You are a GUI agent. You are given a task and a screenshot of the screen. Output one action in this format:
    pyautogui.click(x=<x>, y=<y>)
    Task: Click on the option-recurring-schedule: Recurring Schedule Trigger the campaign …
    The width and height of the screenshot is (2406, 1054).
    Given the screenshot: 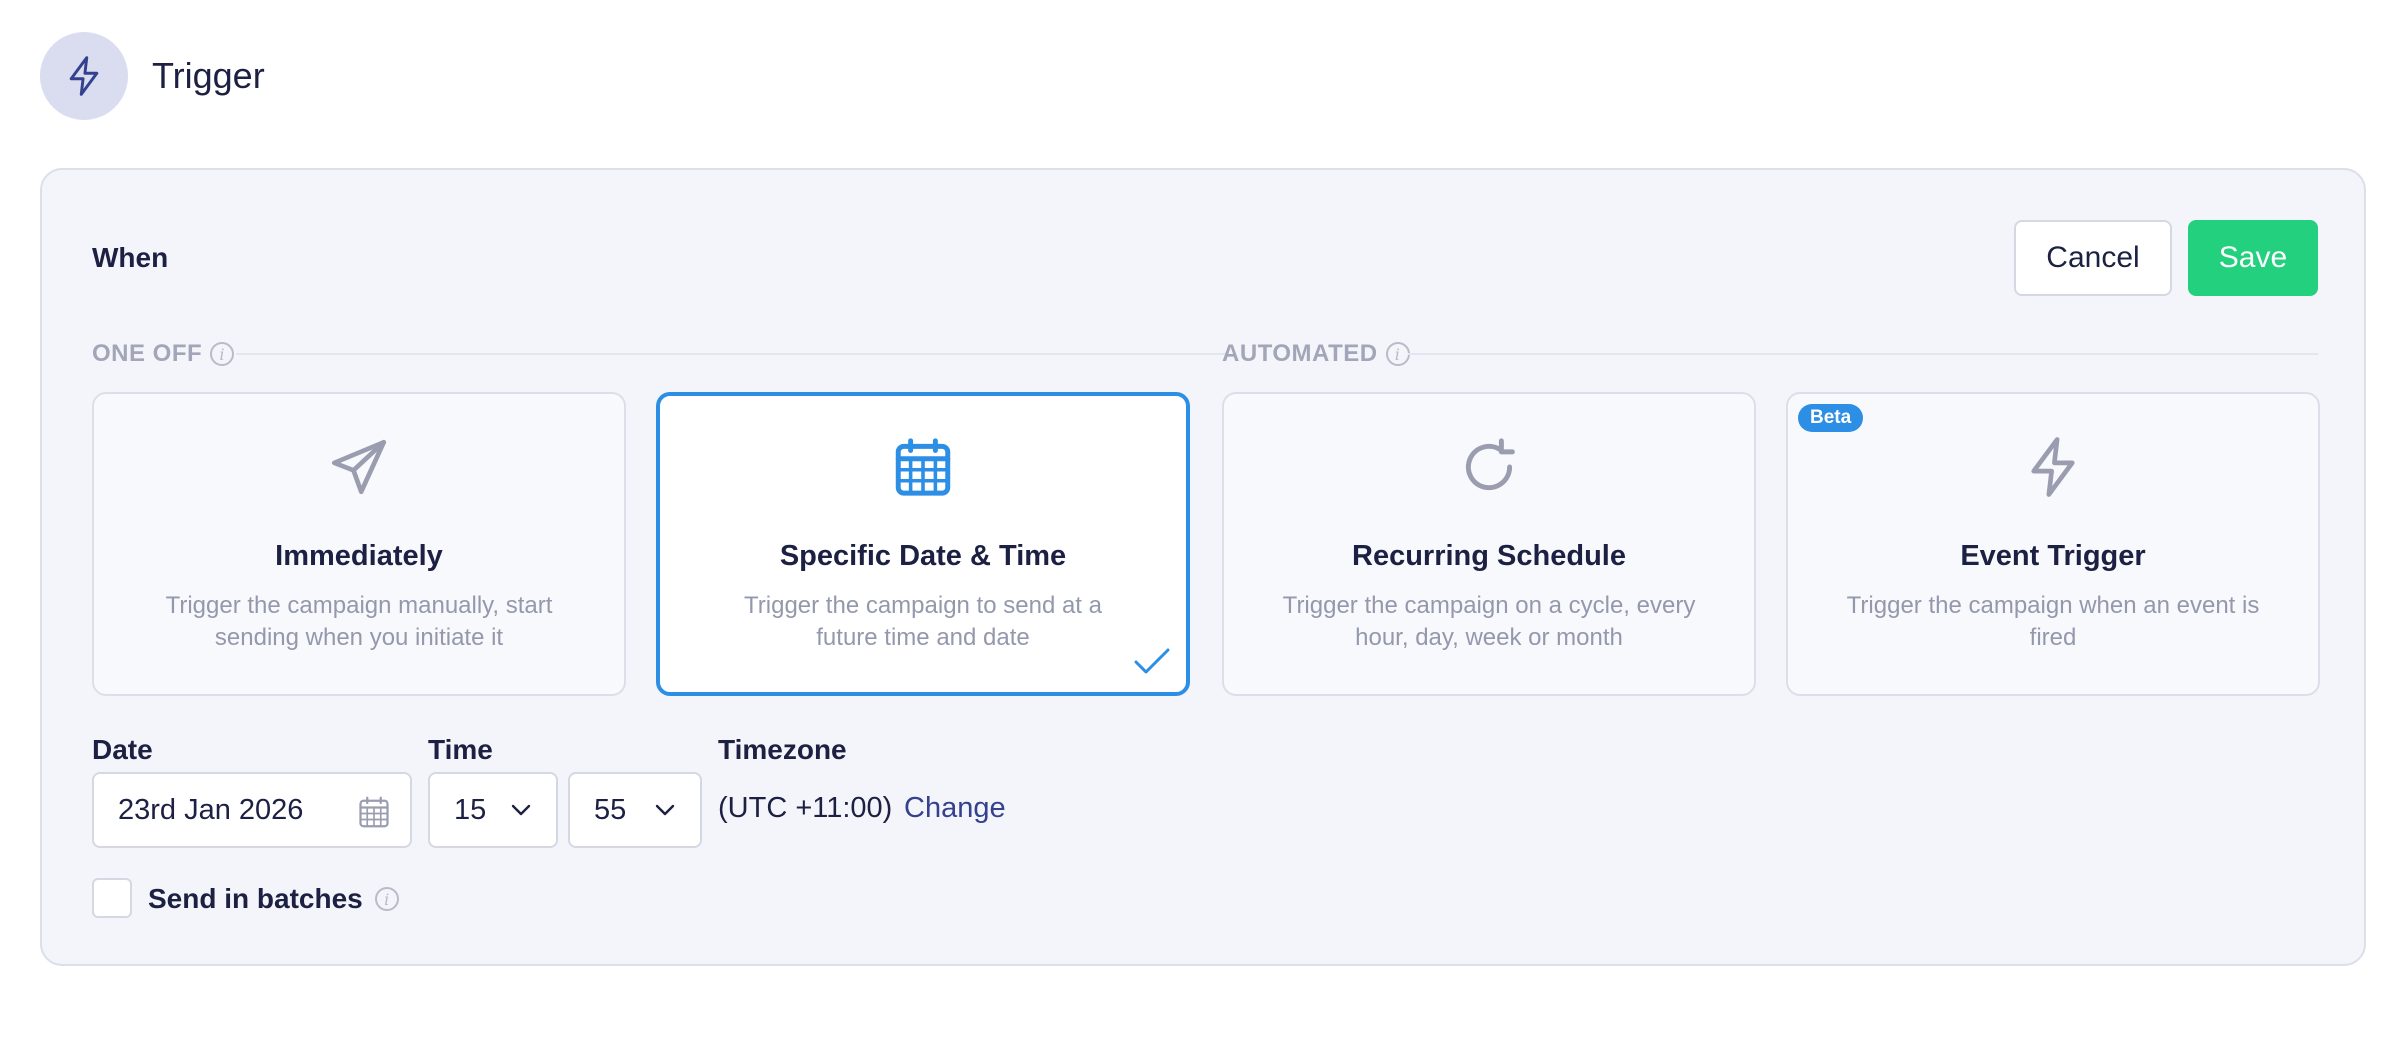 What is the action you would take?
    pyautogui.click(x=1489, y=544)
    